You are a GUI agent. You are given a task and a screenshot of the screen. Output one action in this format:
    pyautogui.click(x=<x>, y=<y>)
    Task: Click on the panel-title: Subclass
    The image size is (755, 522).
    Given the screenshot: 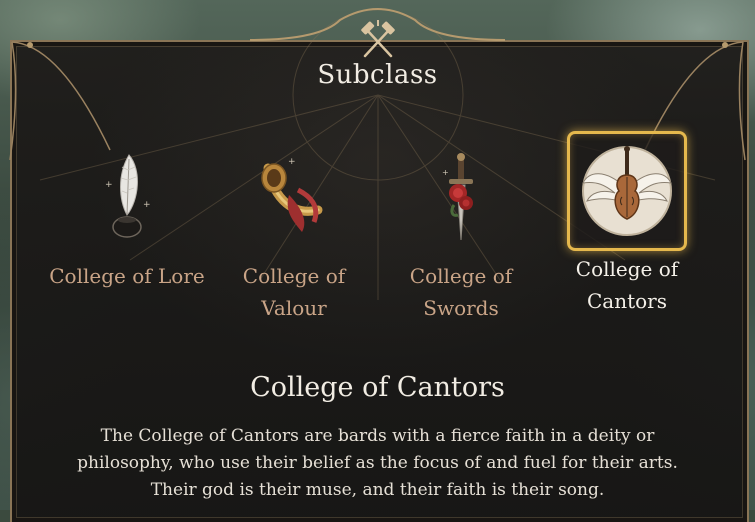 What is the action you would take?
    pyautogui.click(x=377, y=75)
    